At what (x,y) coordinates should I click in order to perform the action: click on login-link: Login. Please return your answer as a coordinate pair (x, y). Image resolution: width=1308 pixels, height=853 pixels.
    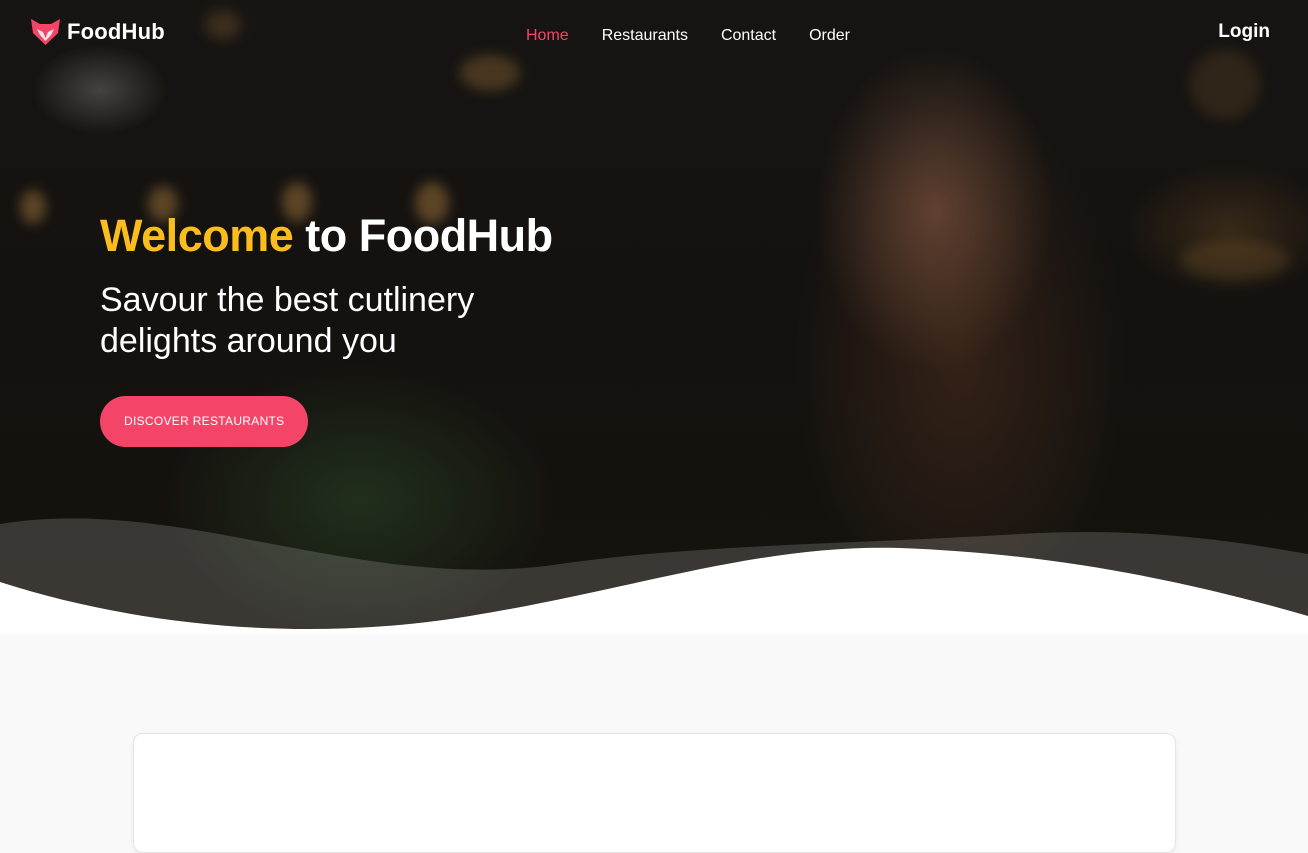
    Looking at the image, I should click on (1244, 32).